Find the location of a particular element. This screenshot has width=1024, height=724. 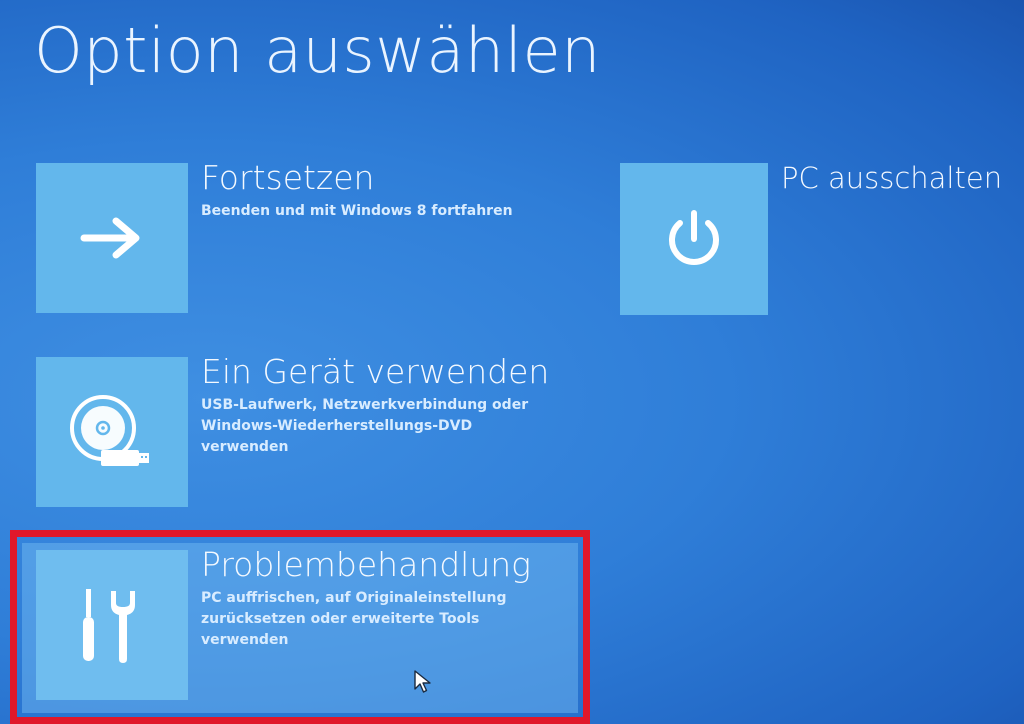

power-icon is located at coordinates (694, 237).